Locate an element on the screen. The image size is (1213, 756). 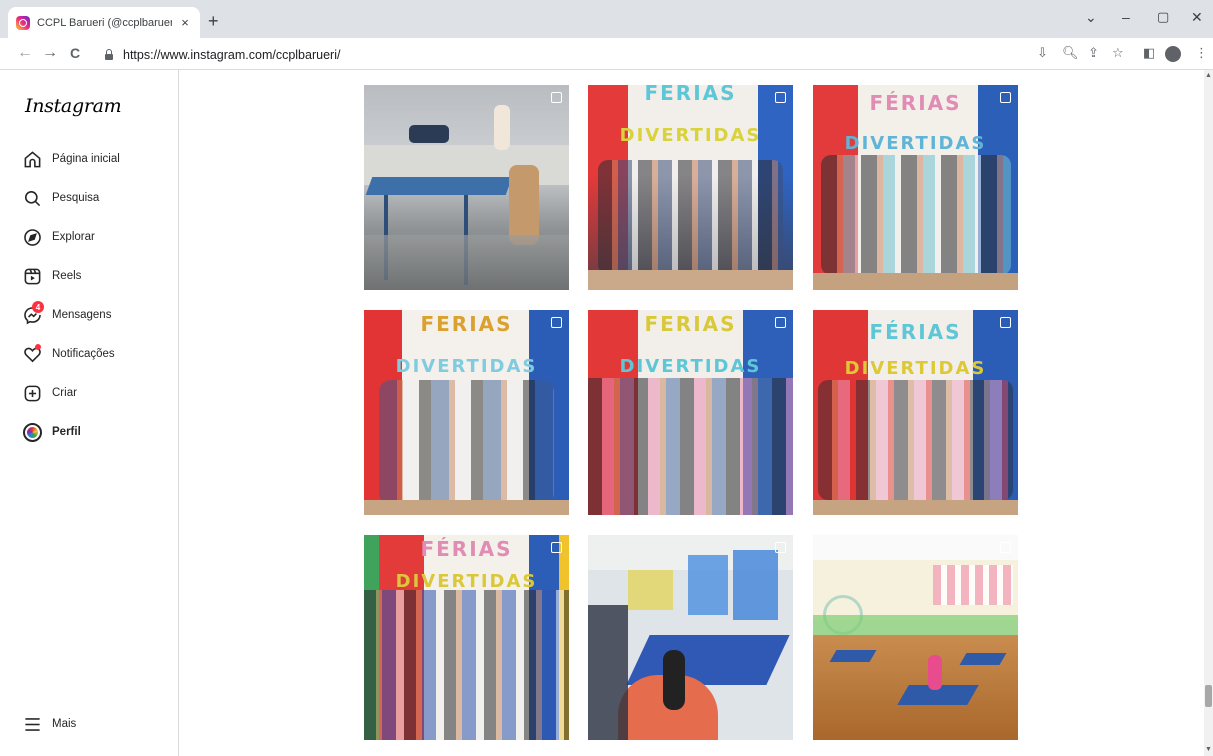
sidebar-item-label: Mensagens is located at coordinates (82, 315).